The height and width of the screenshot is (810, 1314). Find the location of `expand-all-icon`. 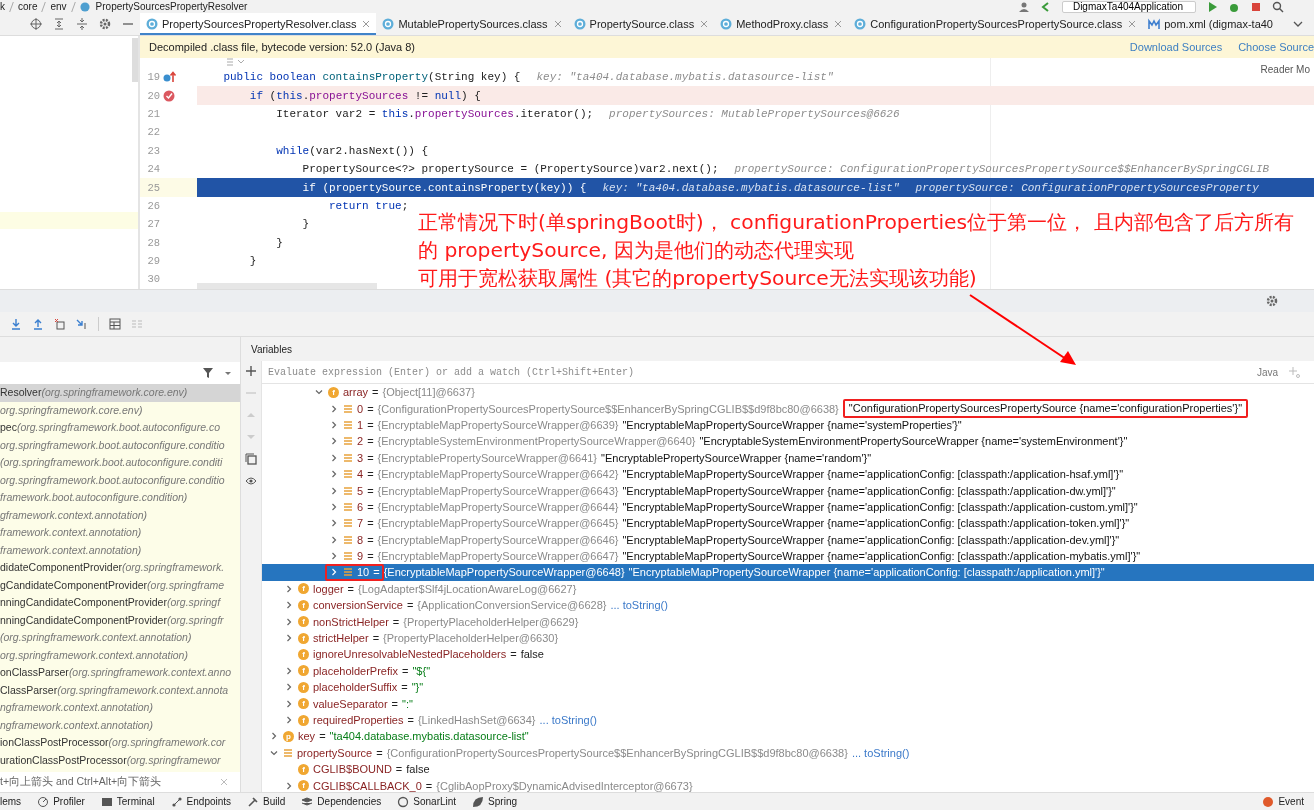

expand-all-icon is located at coordinates (59, 24).